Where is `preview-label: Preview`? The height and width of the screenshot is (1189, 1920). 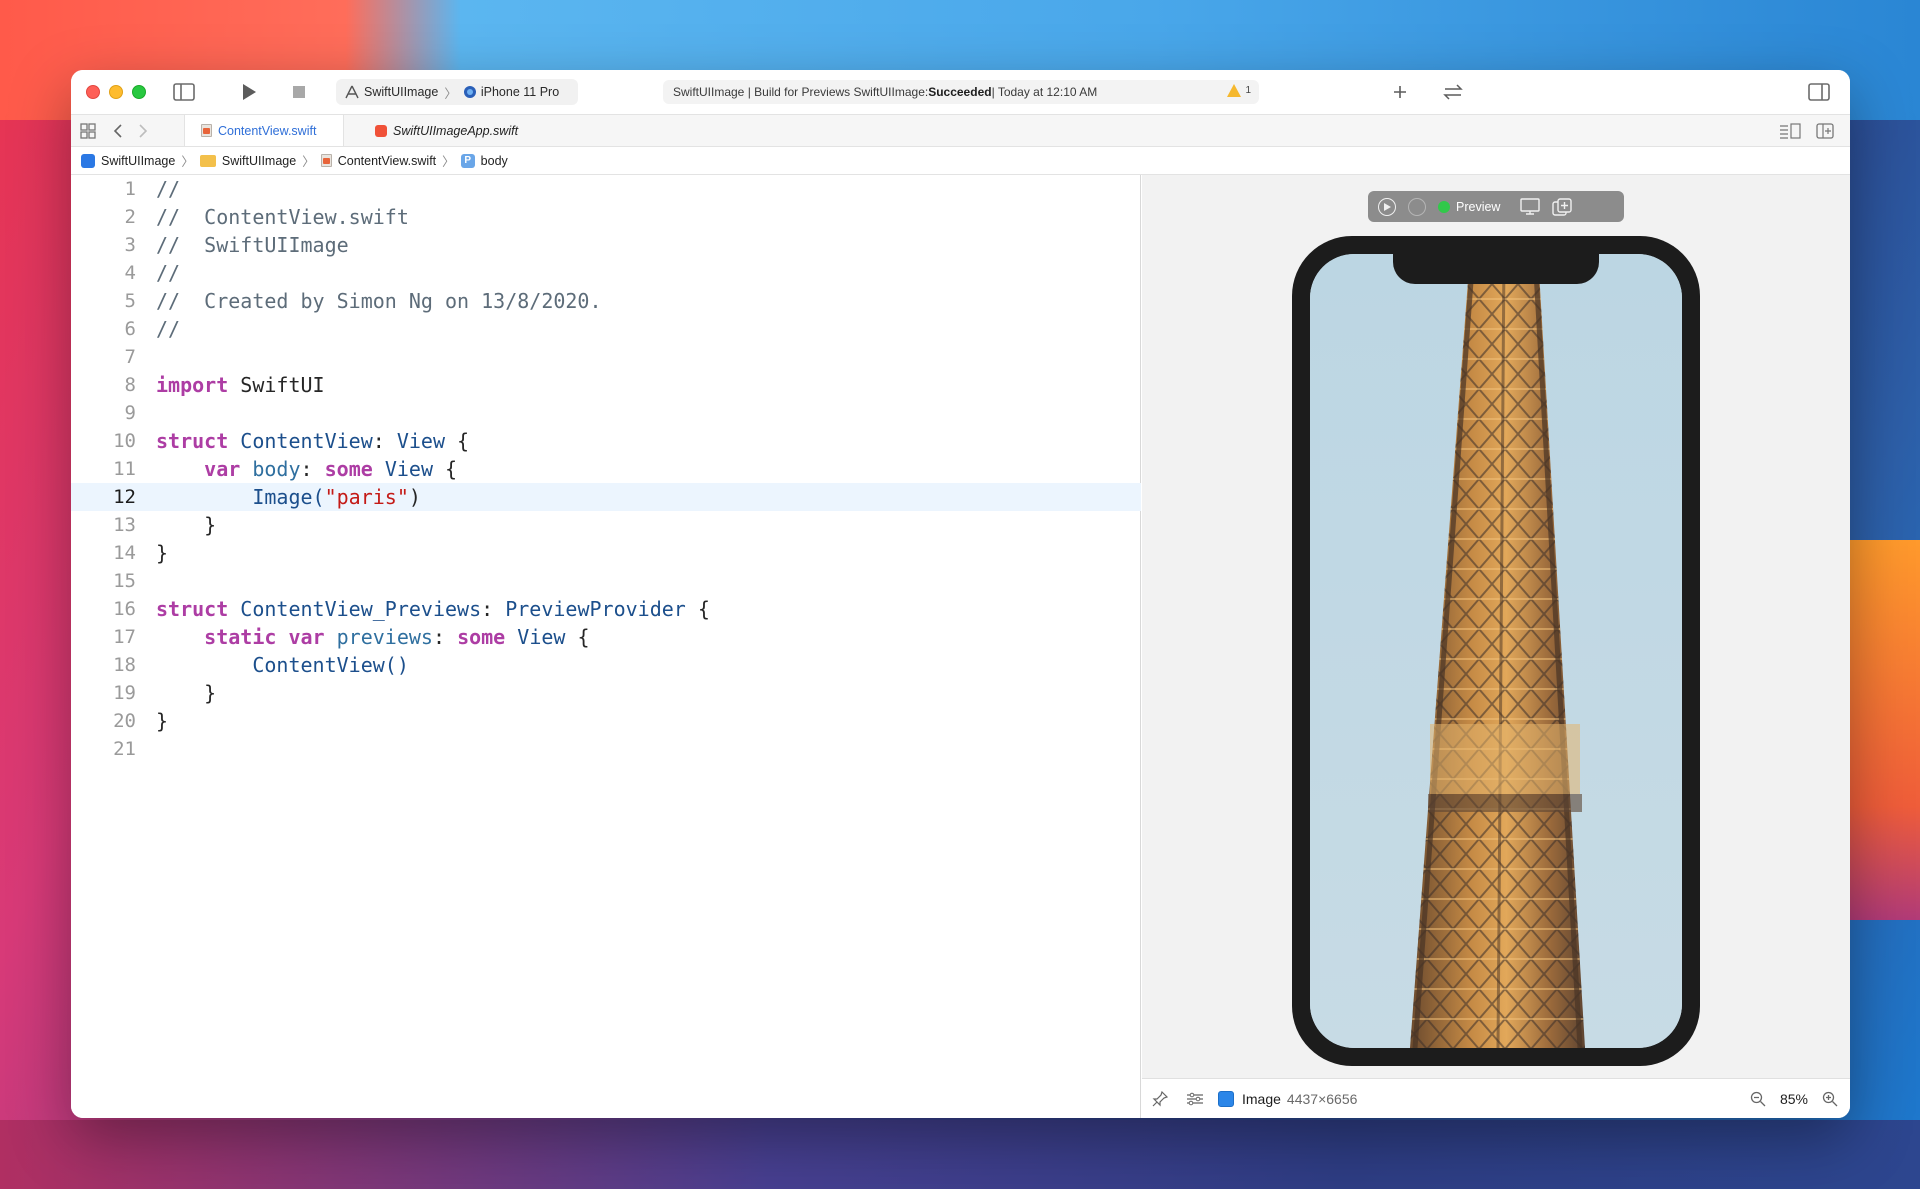
preview-label: Preview is located at coordinates (1478, 206).